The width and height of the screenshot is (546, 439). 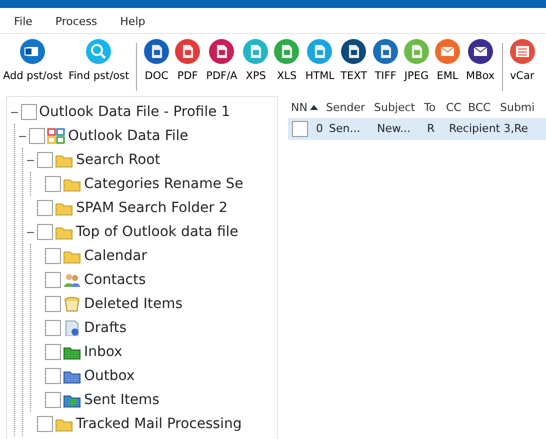 What do you see at coordinates (305, 108) in the screenshot?
I see `column-header: NN` at bounding box center [305, 108].